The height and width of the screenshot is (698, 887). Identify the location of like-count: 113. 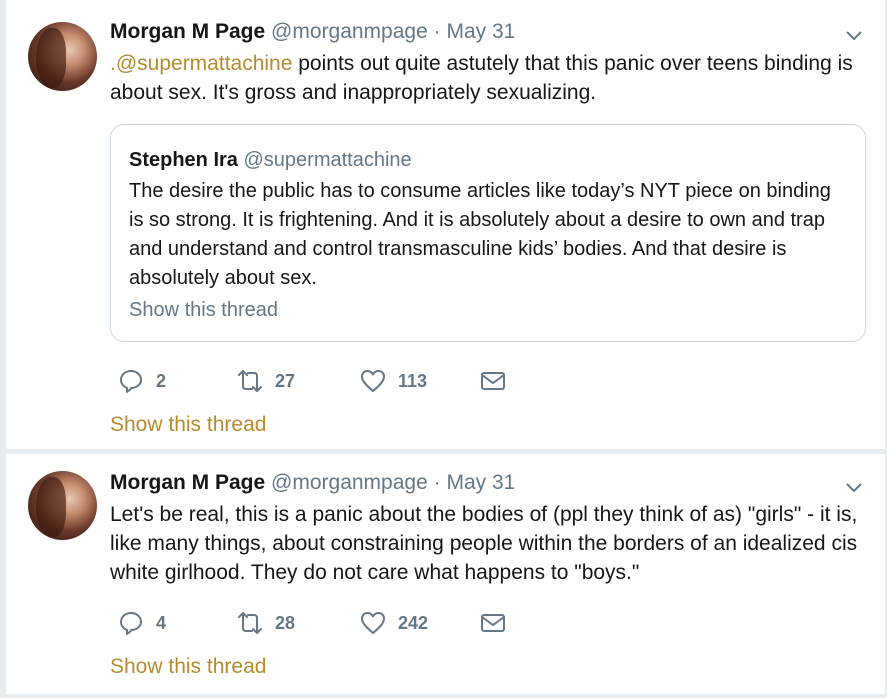
(413, 380).